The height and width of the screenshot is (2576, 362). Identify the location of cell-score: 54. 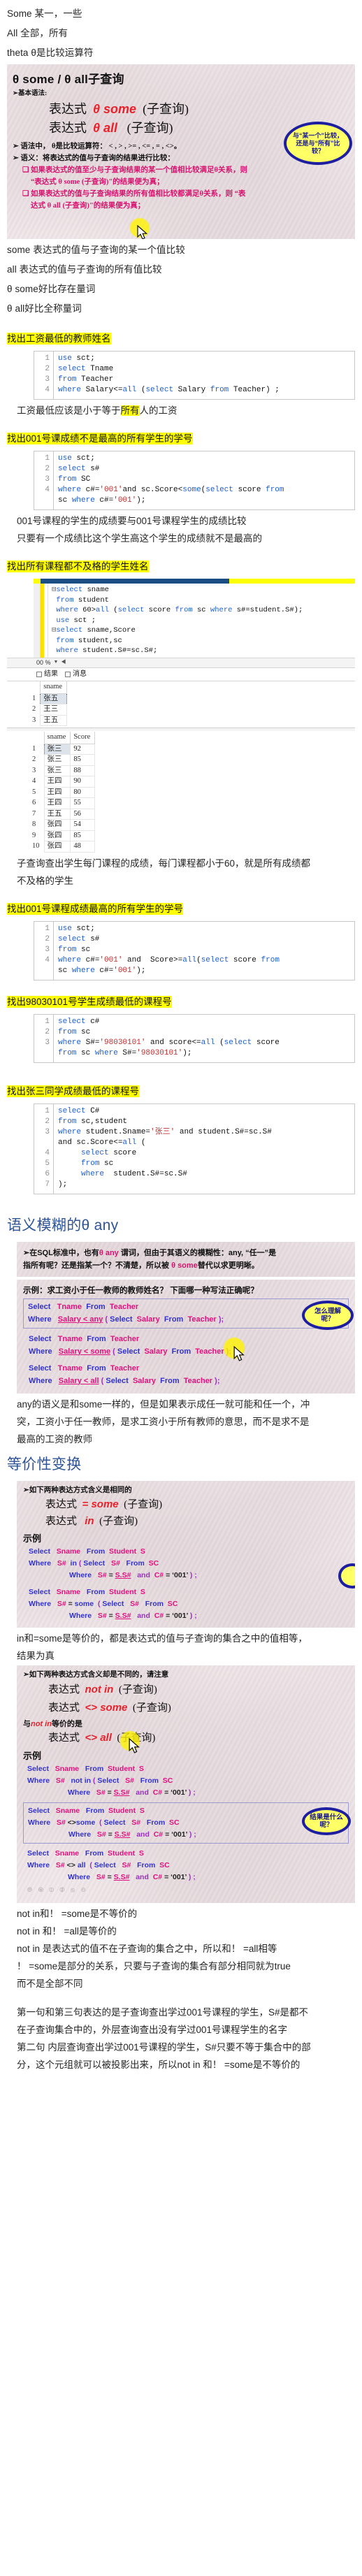
(83, 825).